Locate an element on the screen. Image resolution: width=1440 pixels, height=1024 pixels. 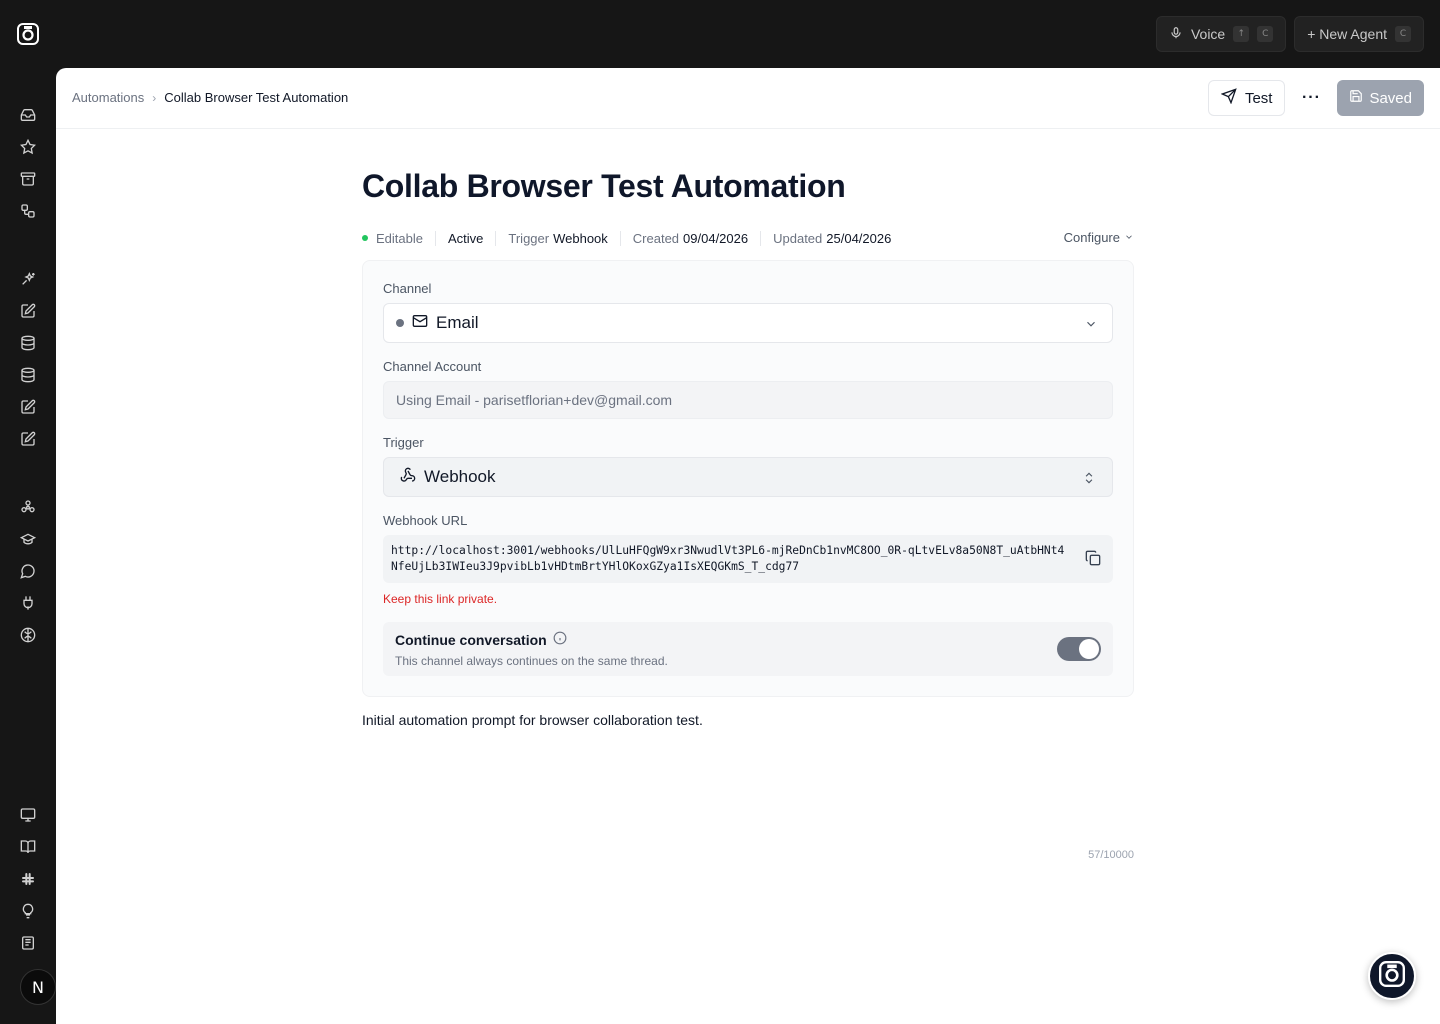
configure-dropdown: Configure is located at coordinates (1099, 237).